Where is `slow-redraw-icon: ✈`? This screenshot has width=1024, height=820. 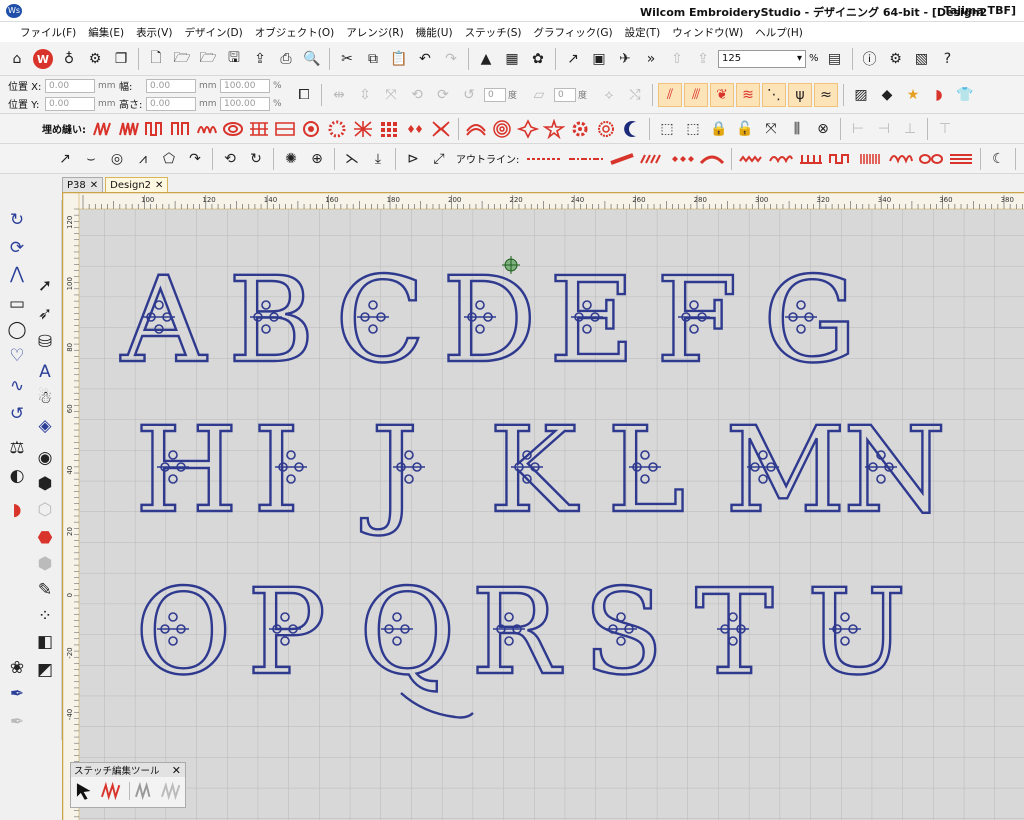 slow-redraw-icon: ✈ is located at coordinates (625, 59).